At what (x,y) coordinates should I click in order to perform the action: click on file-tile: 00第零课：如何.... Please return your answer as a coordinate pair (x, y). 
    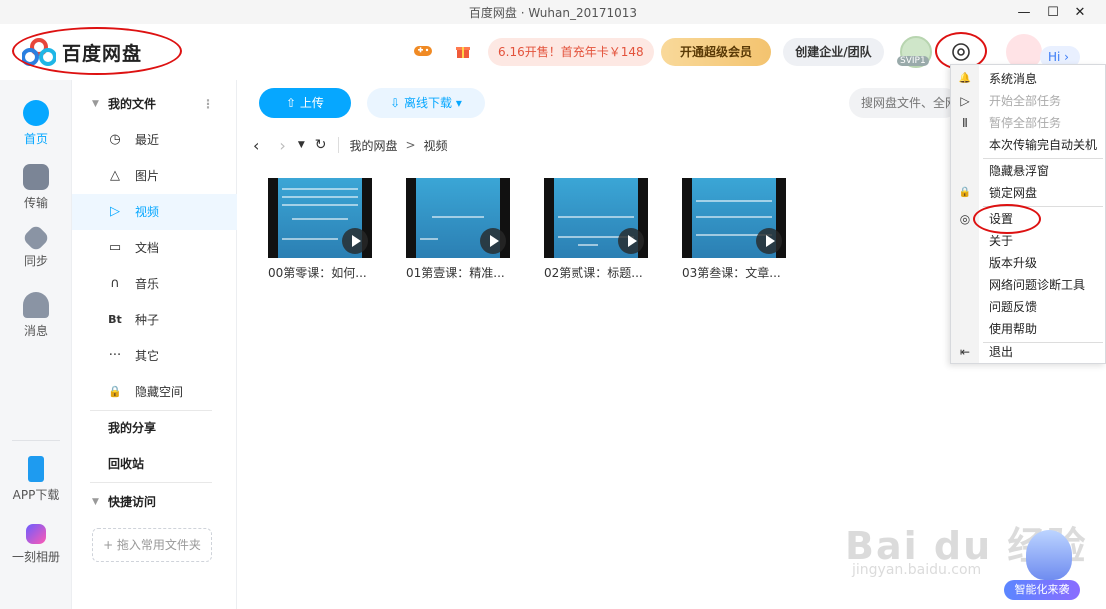
    Looking at the image, I should click on (320, 229).